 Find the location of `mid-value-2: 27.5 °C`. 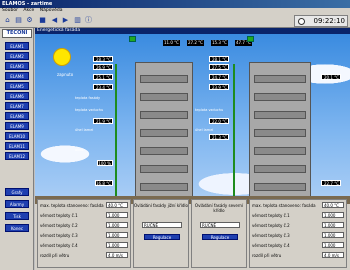

mid-value-2: 27.5 °C is located at coordinates (219, 67).